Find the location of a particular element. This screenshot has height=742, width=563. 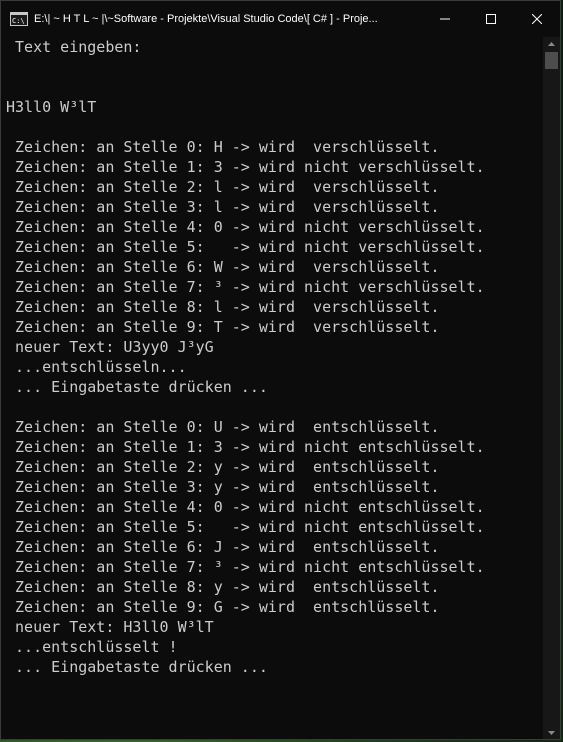

scroll-down-arrow is located at coordinates (551, 732).